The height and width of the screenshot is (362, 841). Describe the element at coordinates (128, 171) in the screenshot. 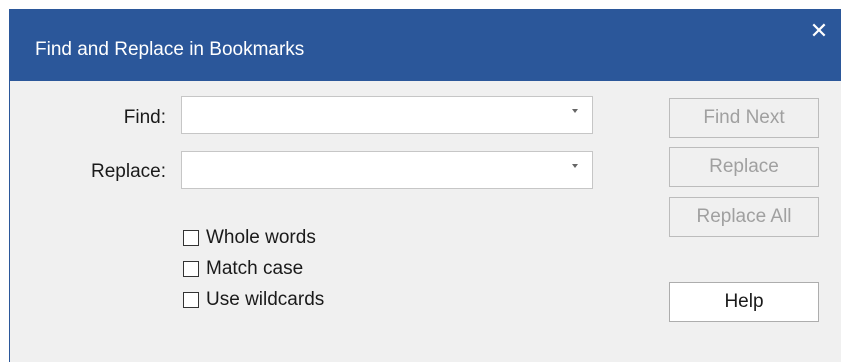

I see `replace-label: Replace:` at that location.